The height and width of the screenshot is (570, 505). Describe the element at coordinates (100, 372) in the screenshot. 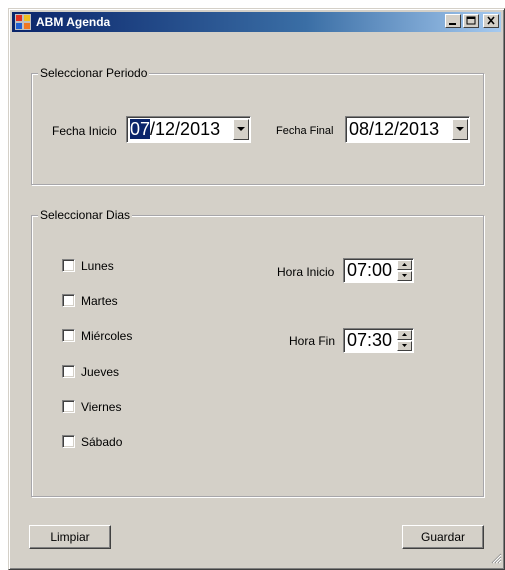

I see `checkbox-label: Jueves` at that location.